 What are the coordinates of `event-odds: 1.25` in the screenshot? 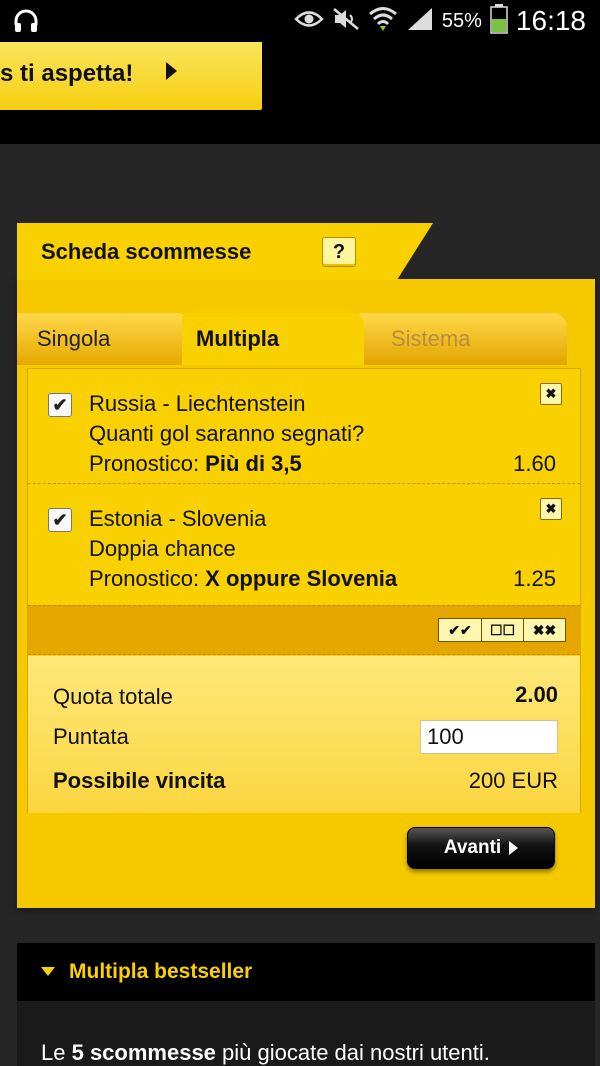 It's located at (534, 578).